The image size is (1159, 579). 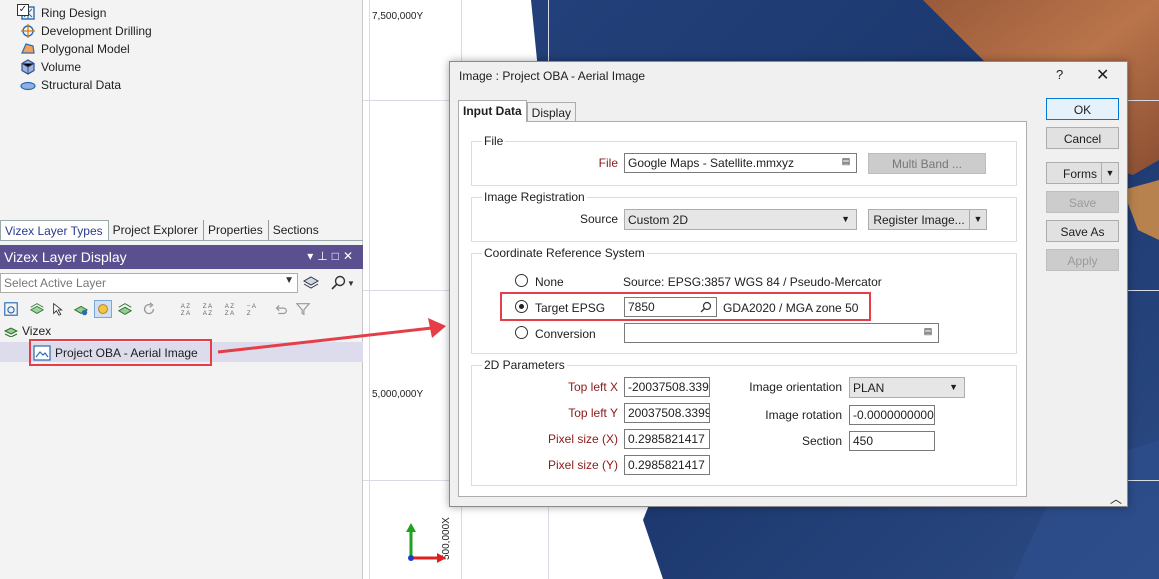 I want to click on highlight-layer-icon, so click(x=103, y=309).